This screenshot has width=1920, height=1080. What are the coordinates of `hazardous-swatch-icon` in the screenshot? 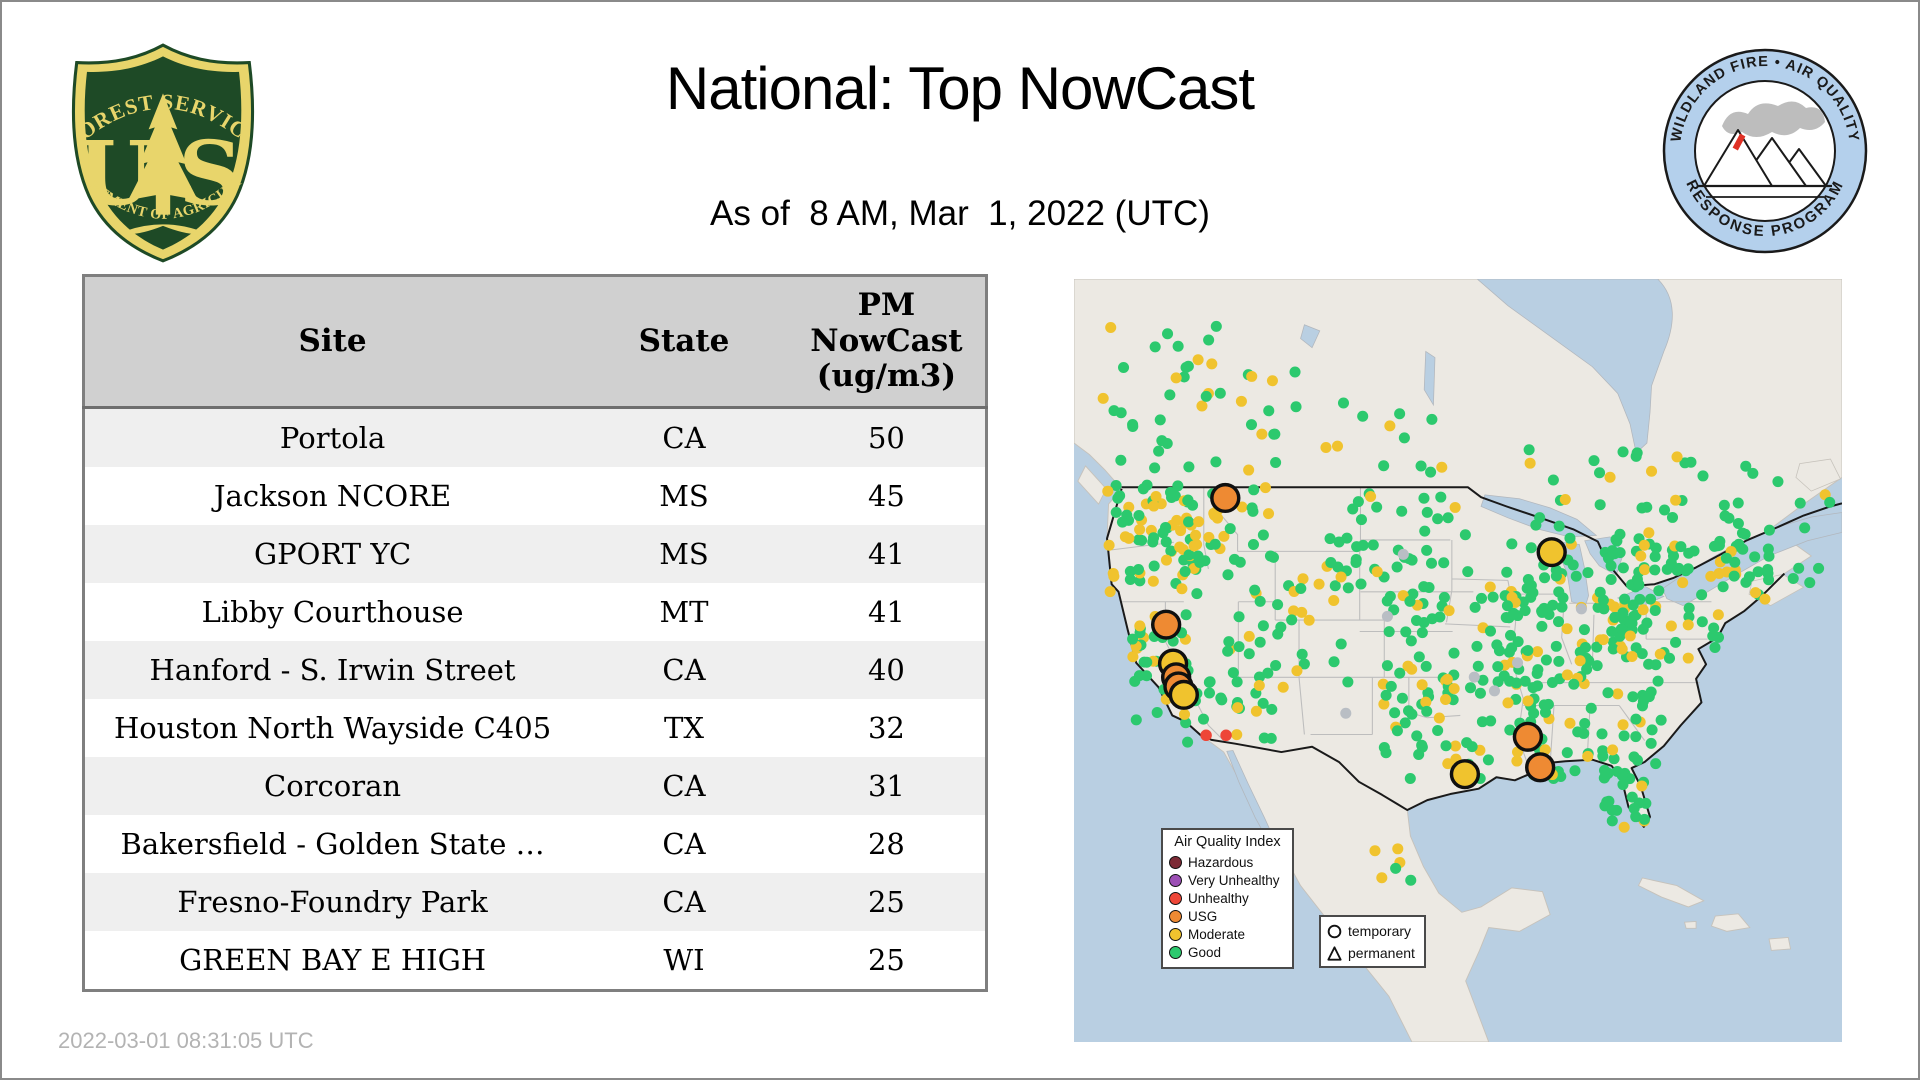 It's located at (1175, 862).